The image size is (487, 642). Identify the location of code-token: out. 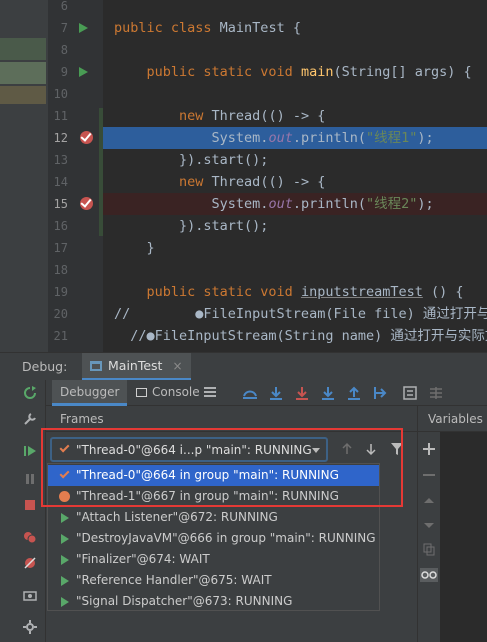
(280, 204).